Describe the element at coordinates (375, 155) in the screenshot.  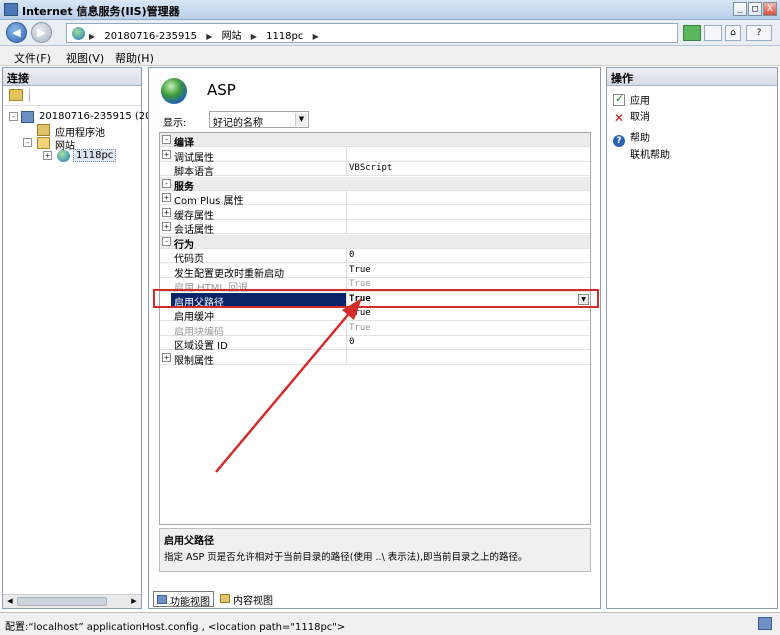
I see `property-row: + 调试属性` at that location.